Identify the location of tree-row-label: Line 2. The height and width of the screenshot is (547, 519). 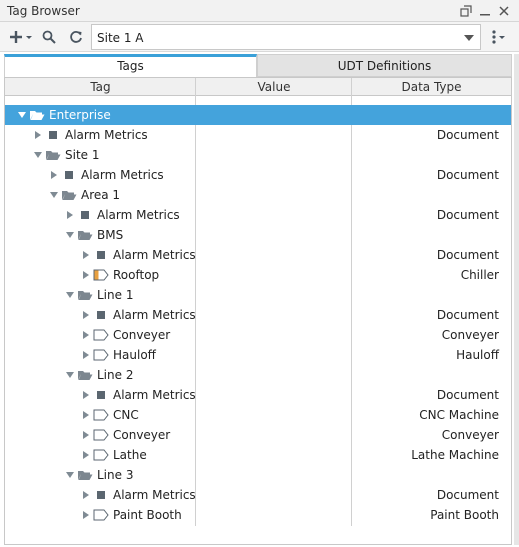
(115, 375).